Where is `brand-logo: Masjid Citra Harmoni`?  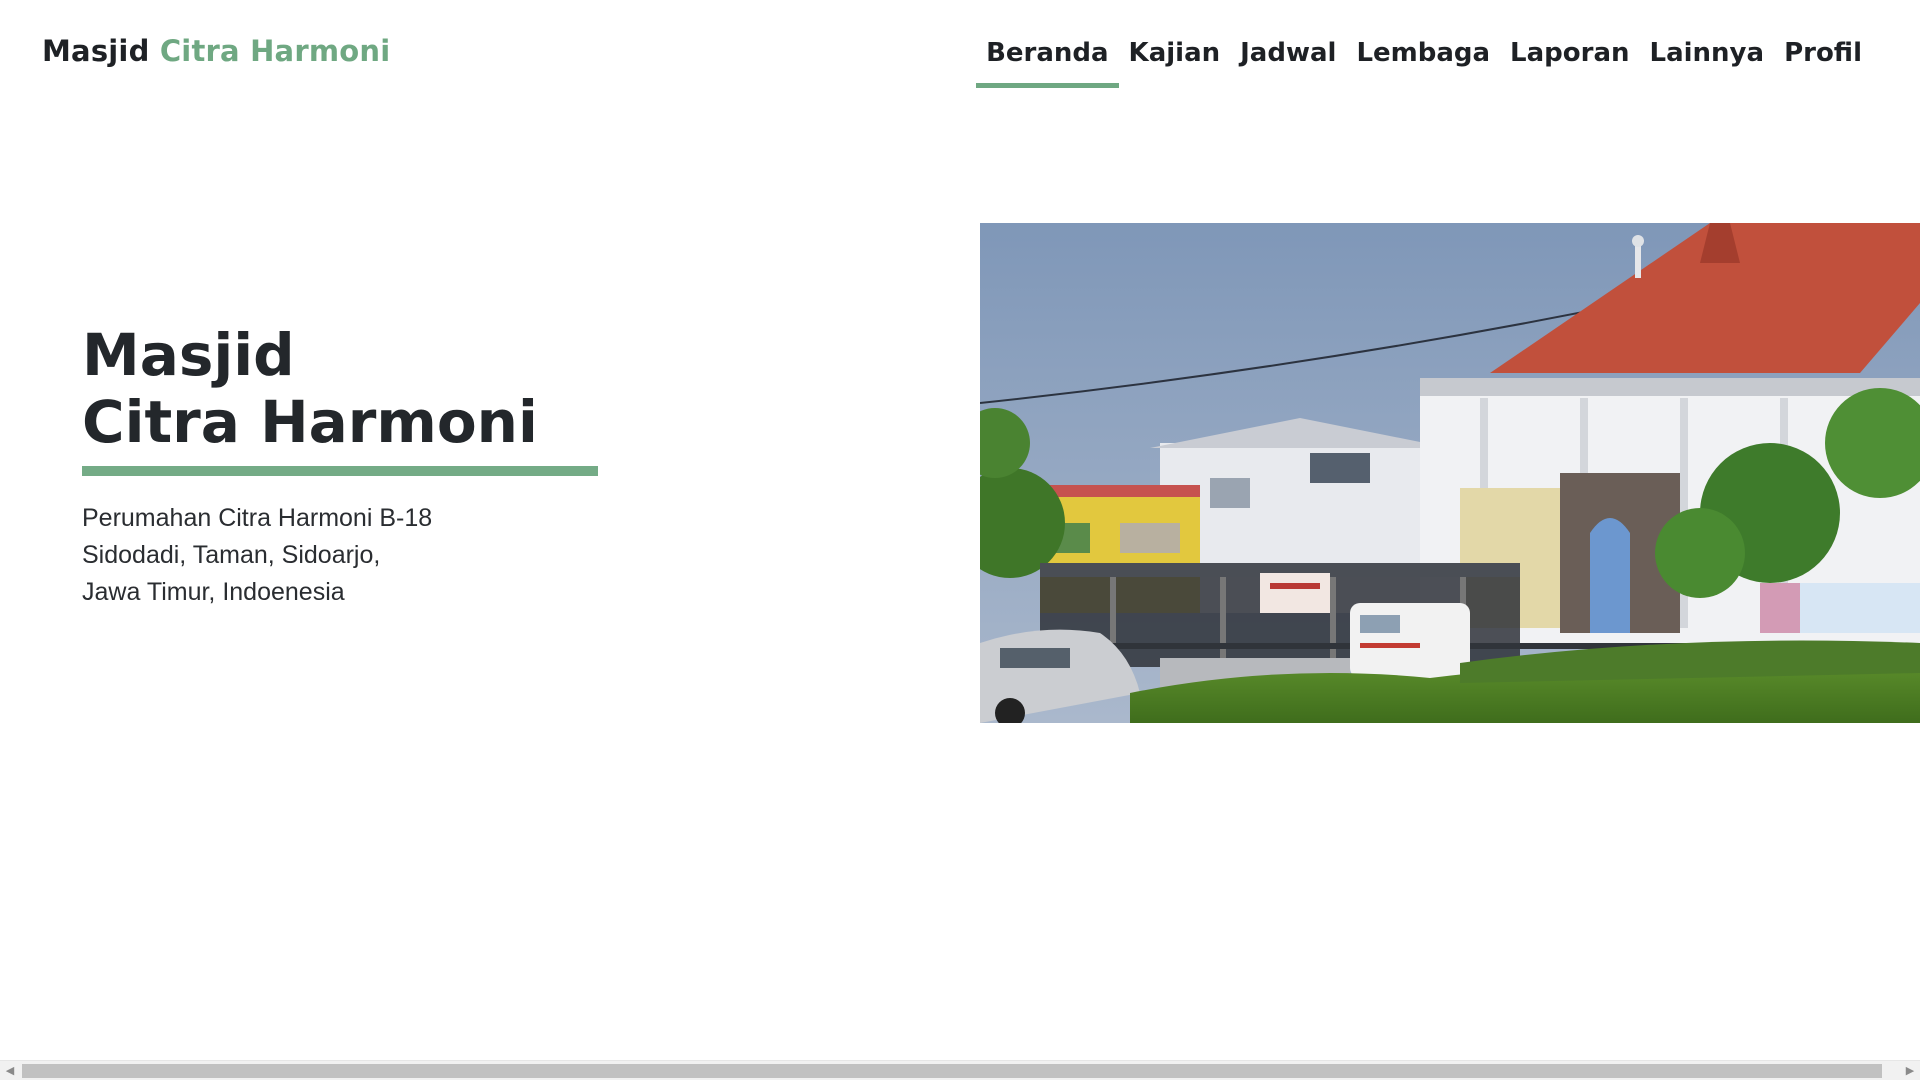 brand-logo: Masjid Citra Harmoni is located at coordinates (216, 51).